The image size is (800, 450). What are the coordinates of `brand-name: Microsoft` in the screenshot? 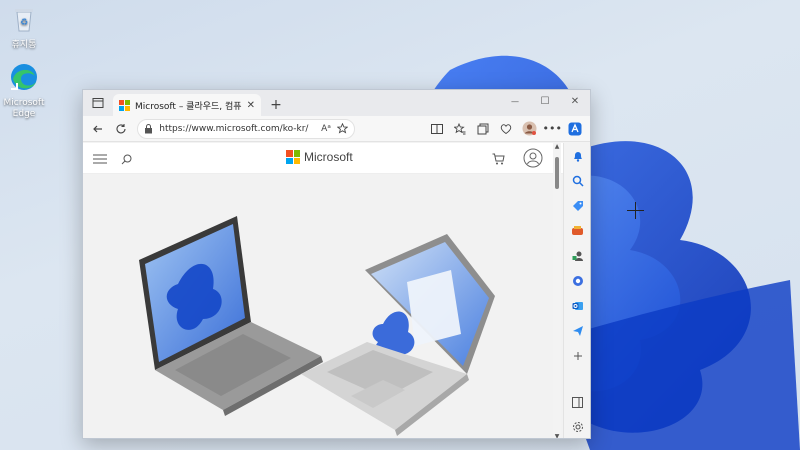 It's located at (328, 157).